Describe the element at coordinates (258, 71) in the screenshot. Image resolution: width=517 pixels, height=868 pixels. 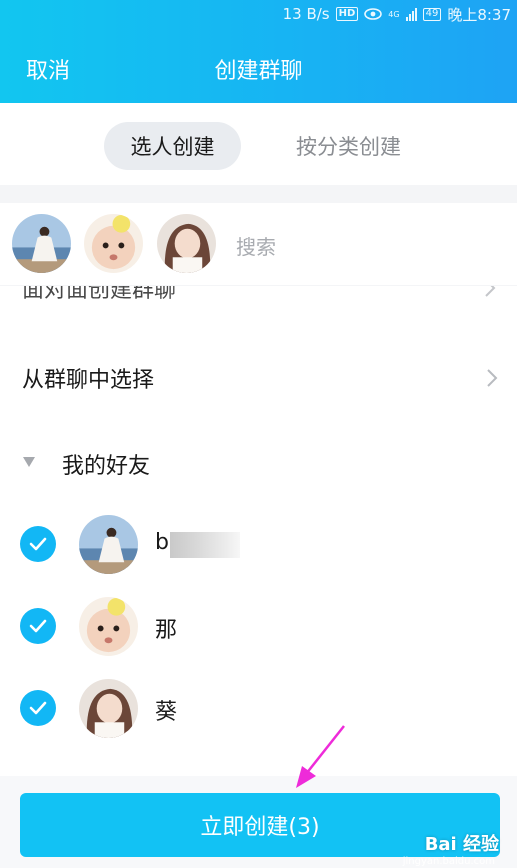
I see `page-title: 创建群聊` at that location.